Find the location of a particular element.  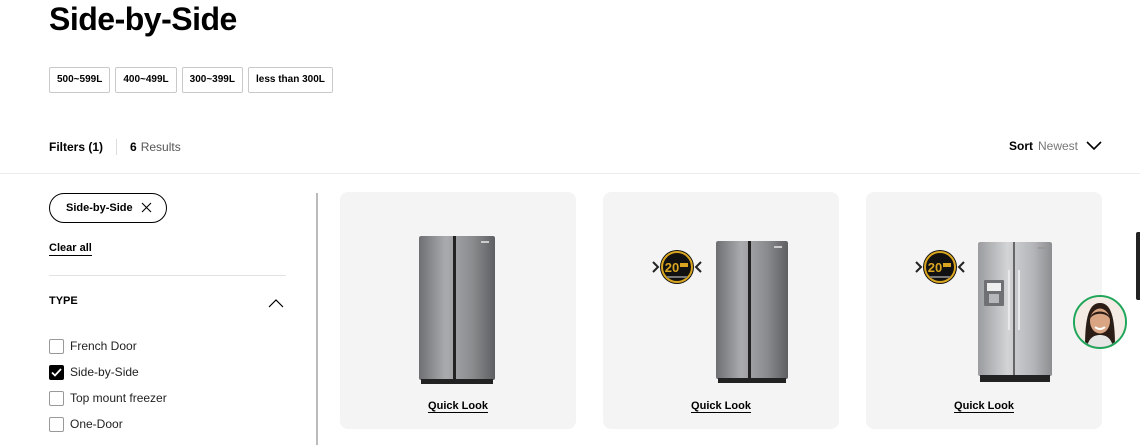

page-title: Side-by-Side is located at coordinates (143, 19).